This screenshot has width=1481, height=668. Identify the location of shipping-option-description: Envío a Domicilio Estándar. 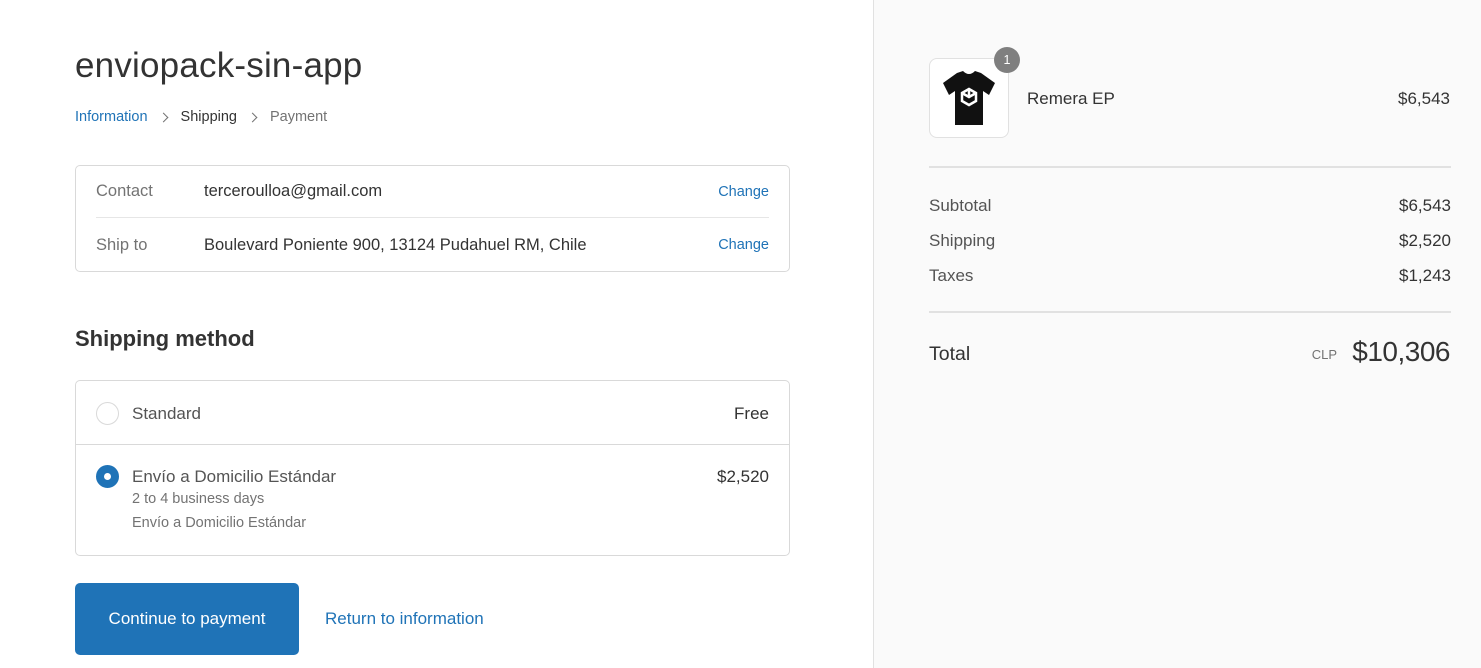
(219, 523).